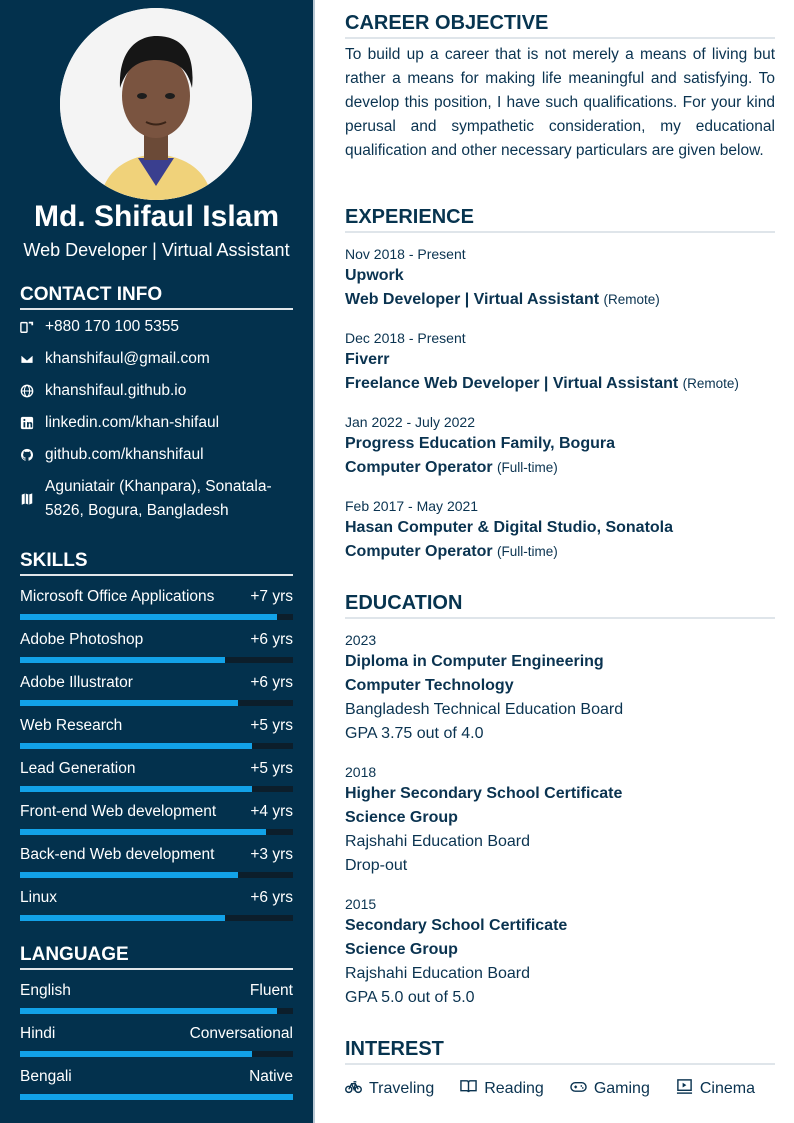 This screenshot has height=1123, width=794. I want to click on skill-item: Adobe Illustrator +6 yrs, so click(156, 693).